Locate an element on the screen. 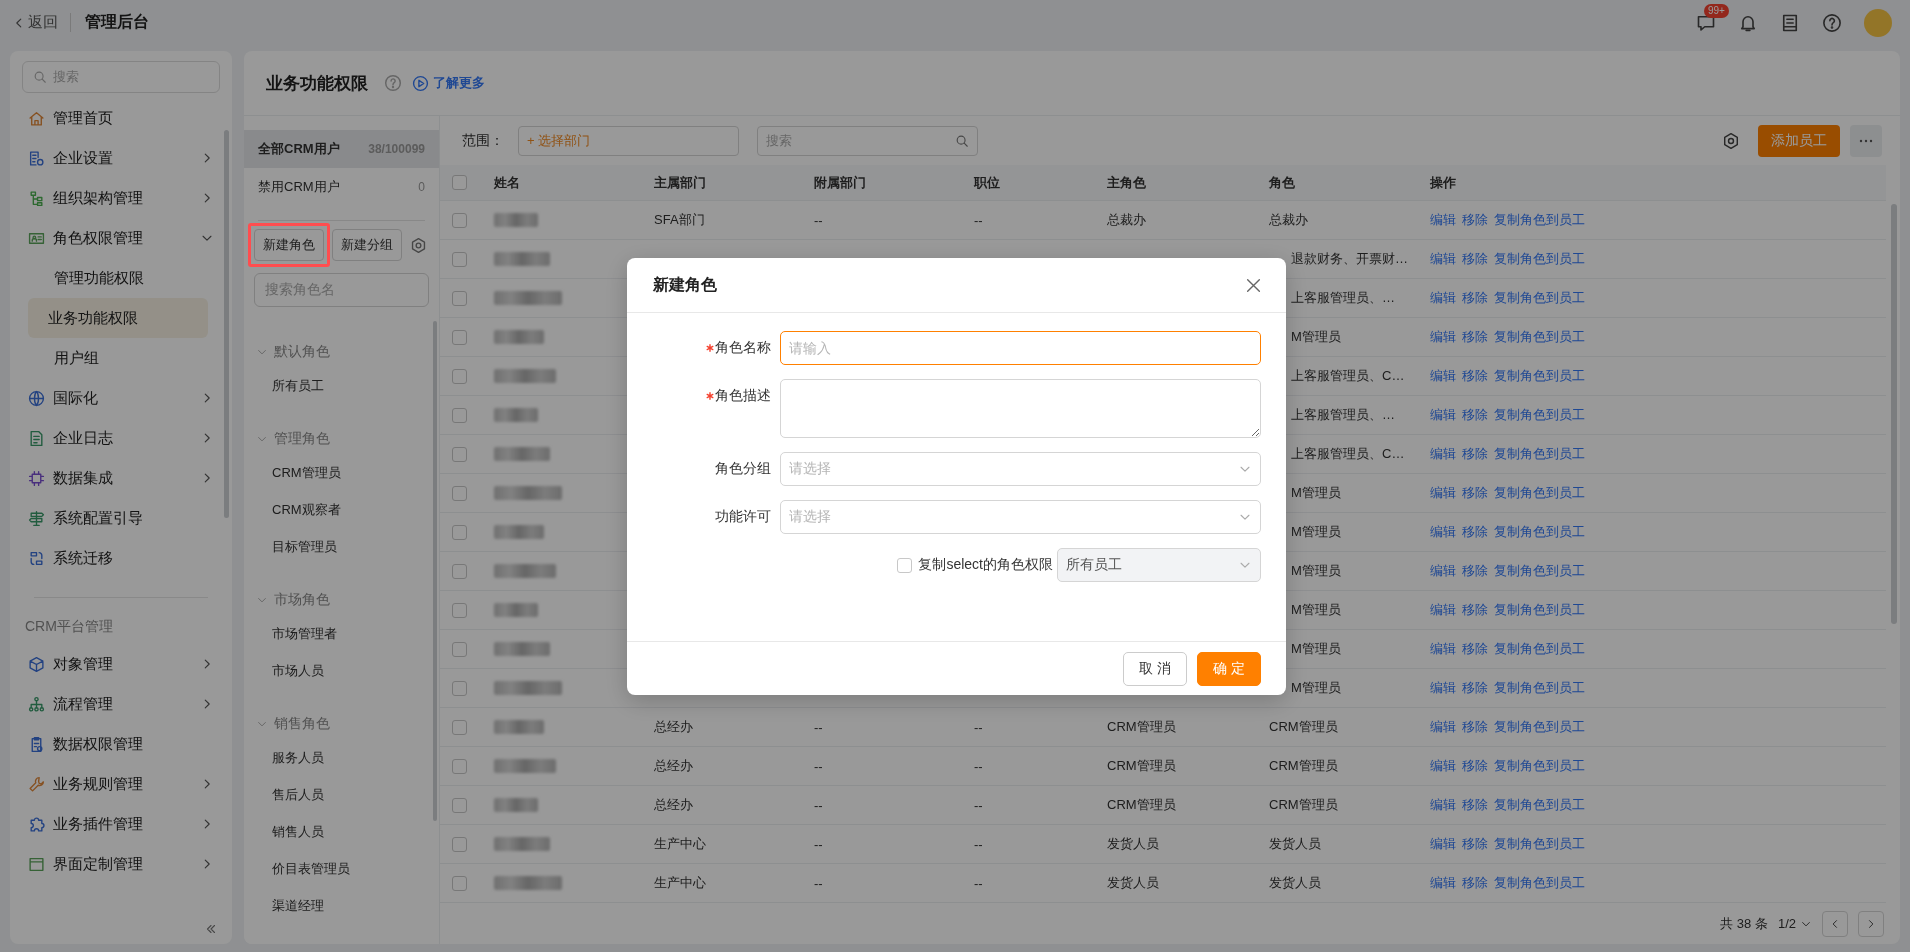 The image size is (1910, 952). cancel-button: 取 消 is located at coordinates (1155, 668).